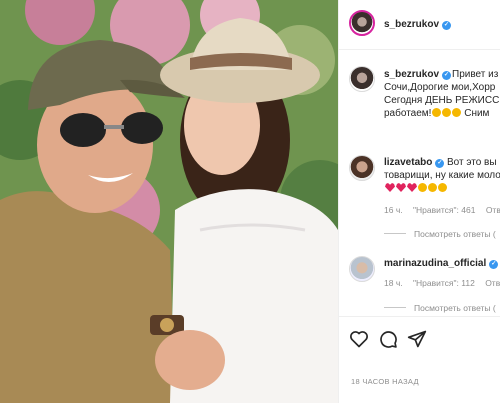 This screenshot has width=500, height=403. What do you see at coordinates (408, 113) in the screenshot?
I see `caption-line-4-text: работаем!` at bounding box center [408, 113].